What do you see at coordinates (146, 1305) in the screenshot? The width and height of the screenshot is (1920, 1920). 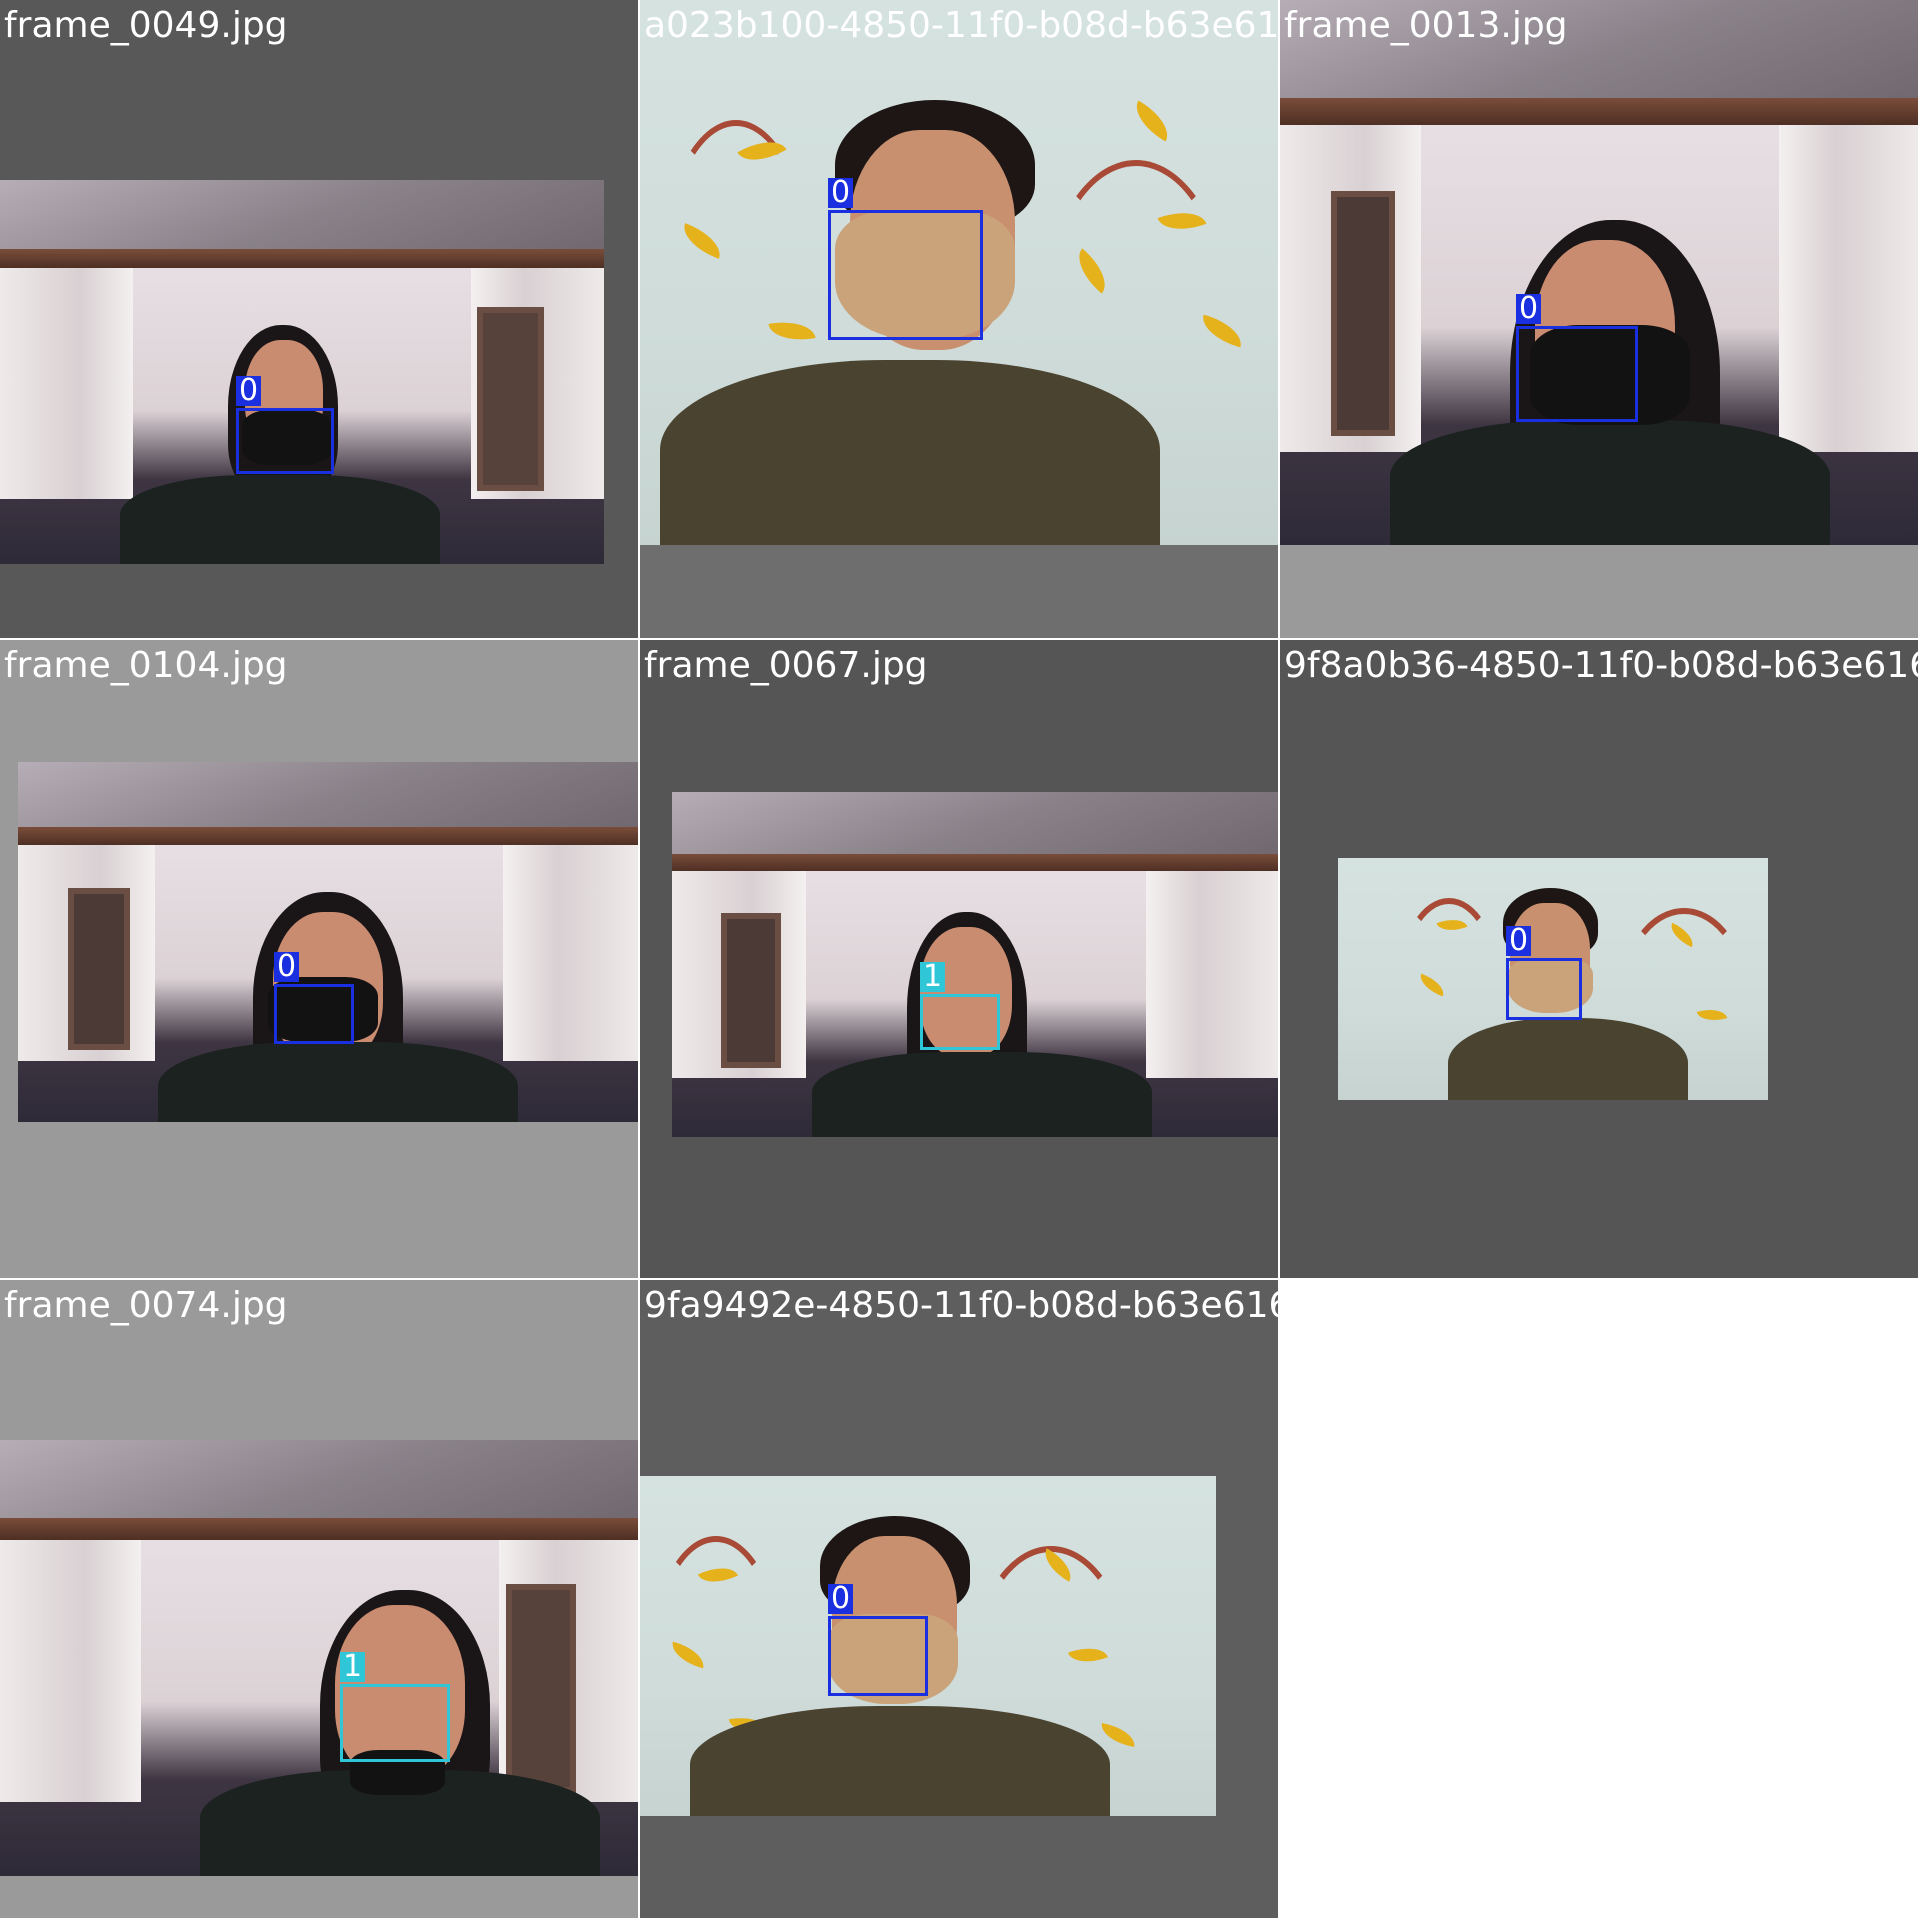 I see `cell-filename: frame_0074.jpg` at bounding box center [146, 1305].